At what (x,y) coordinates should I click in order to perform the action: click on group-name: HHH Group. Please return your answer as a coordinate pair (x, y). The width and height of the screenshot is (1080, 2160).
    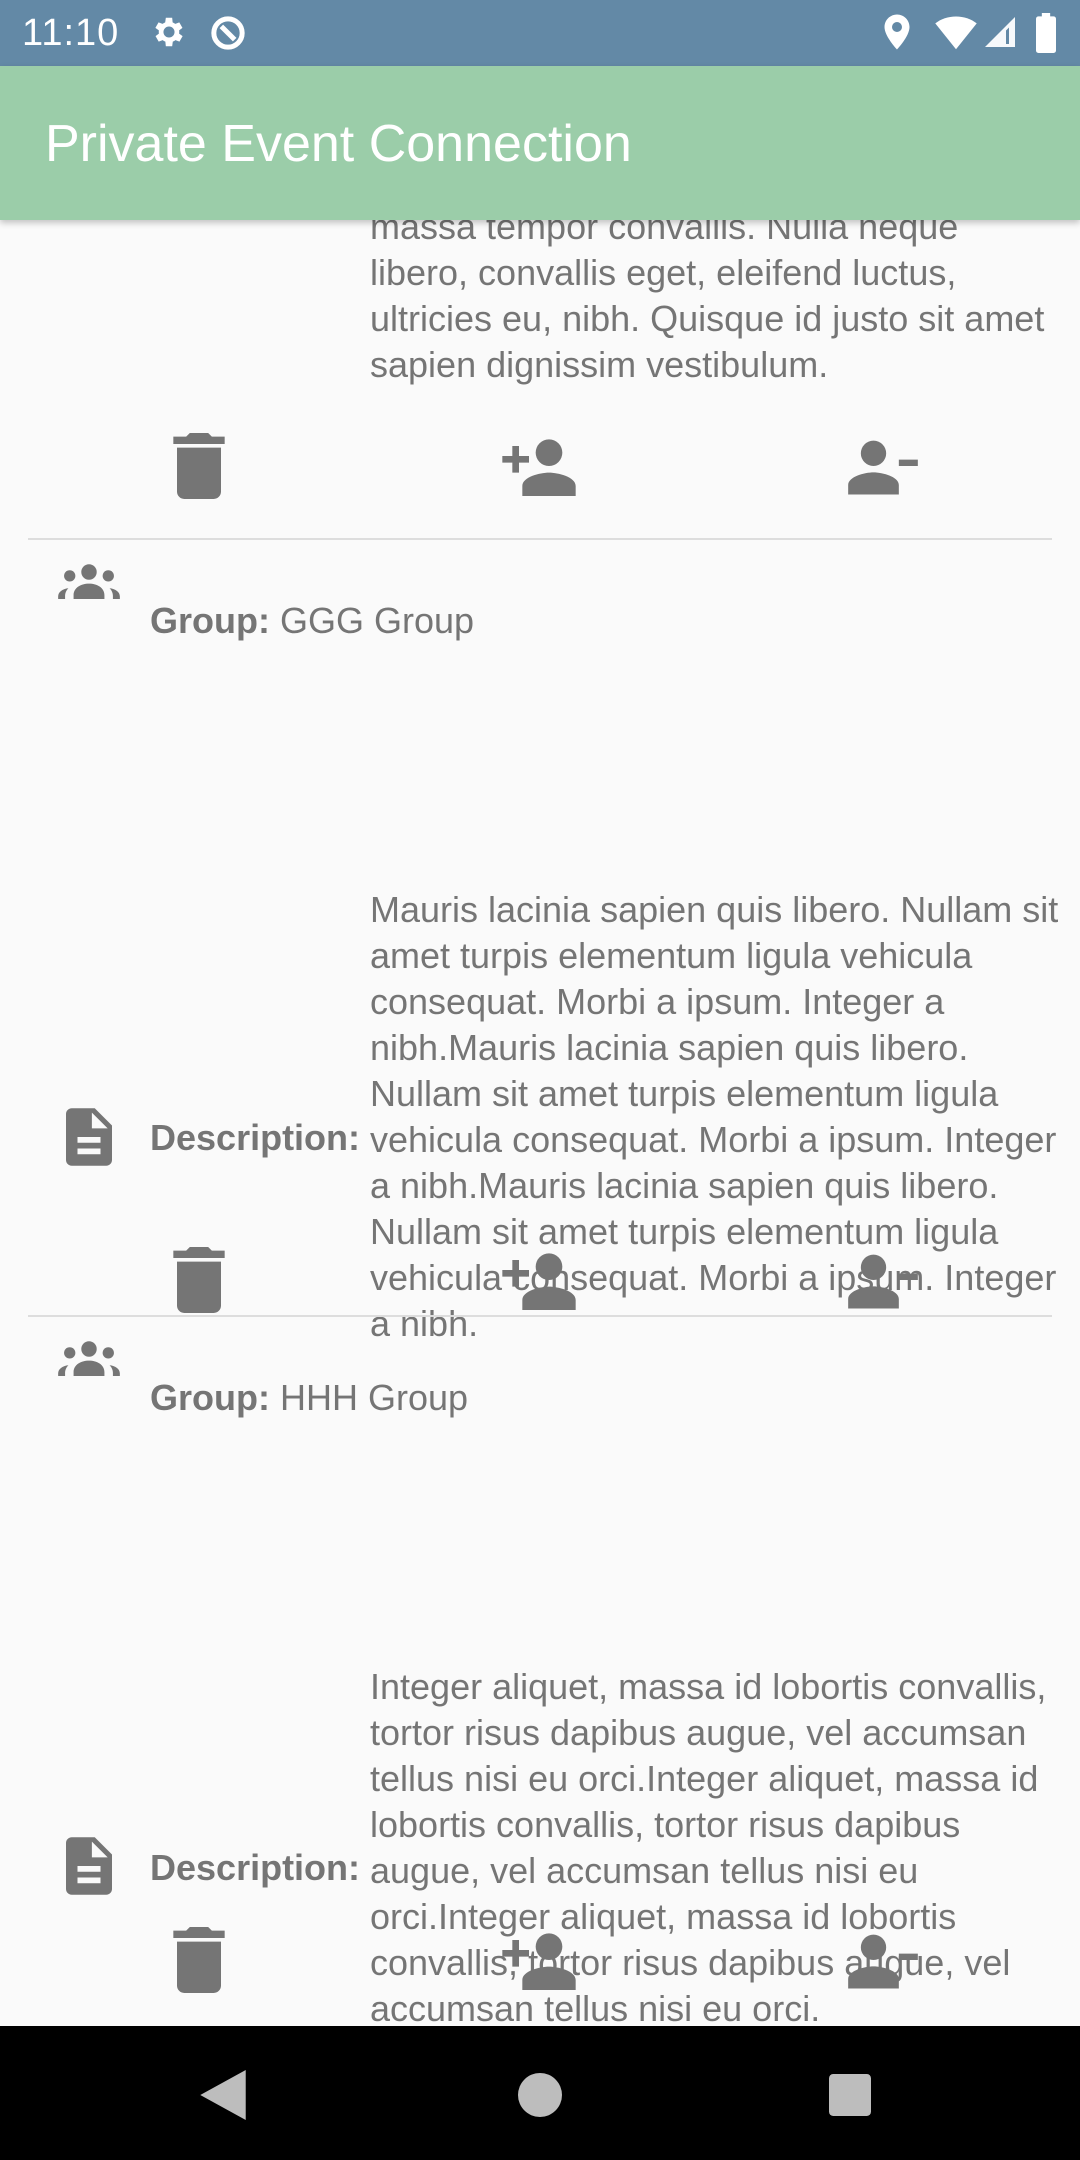
    Looking at the image, I should click on (374, 1397).